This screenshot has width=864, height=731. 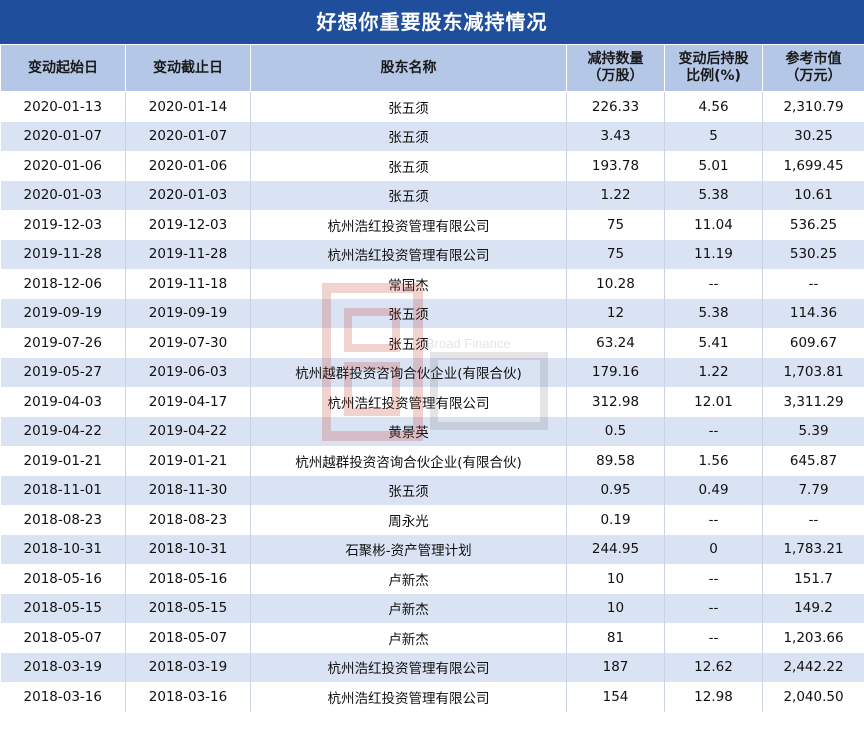 I want to click on cell-market-value: 1,703.81, so click(x=813, y=372).